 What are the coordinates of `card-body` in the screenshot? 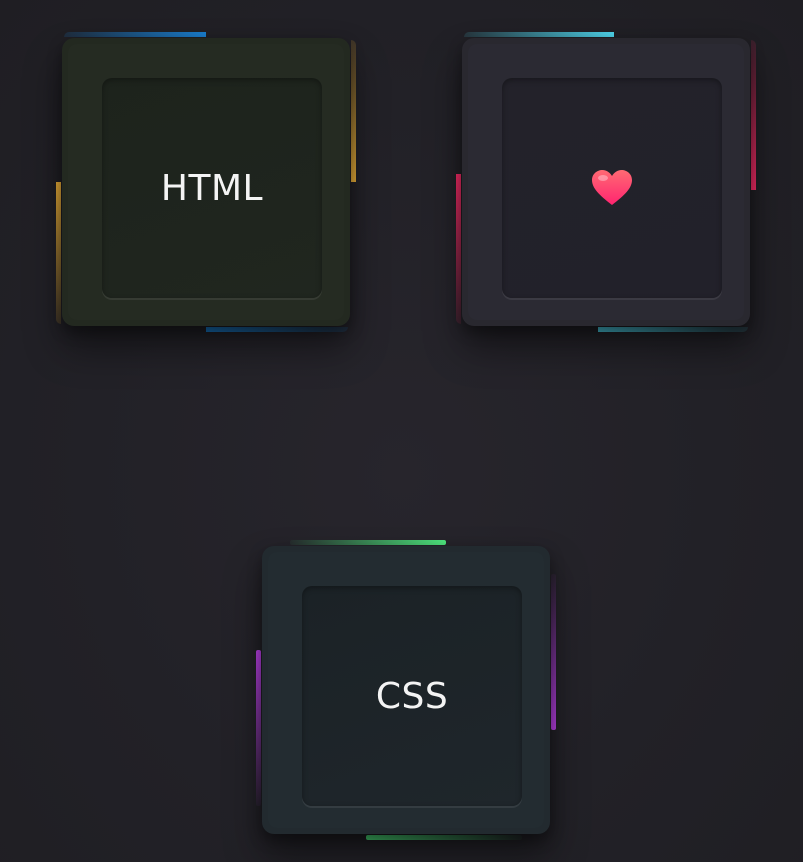 It's located at (606, 182).